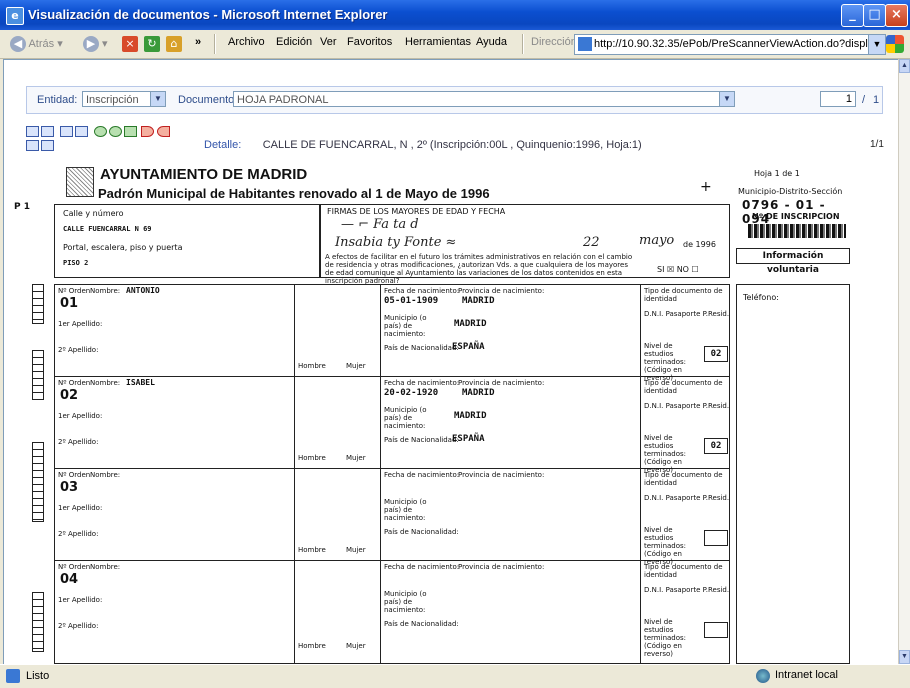 The height and width of the screenshot is (688, 910). Describe the element at coordinates (874, 15) in the screenshot. I see `maximize-button: □` at that location.